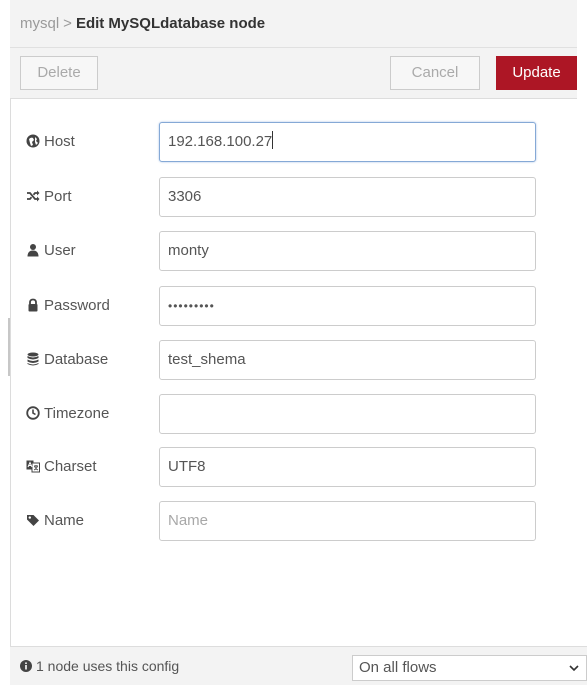  I want to click on scope-select-value: On all flows, so click(398, 667).